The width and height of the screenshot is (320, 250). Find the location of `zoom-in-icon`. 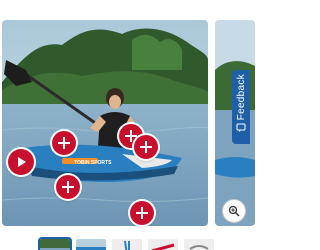

zoom-in-icon is located at coordinates (234, 211).